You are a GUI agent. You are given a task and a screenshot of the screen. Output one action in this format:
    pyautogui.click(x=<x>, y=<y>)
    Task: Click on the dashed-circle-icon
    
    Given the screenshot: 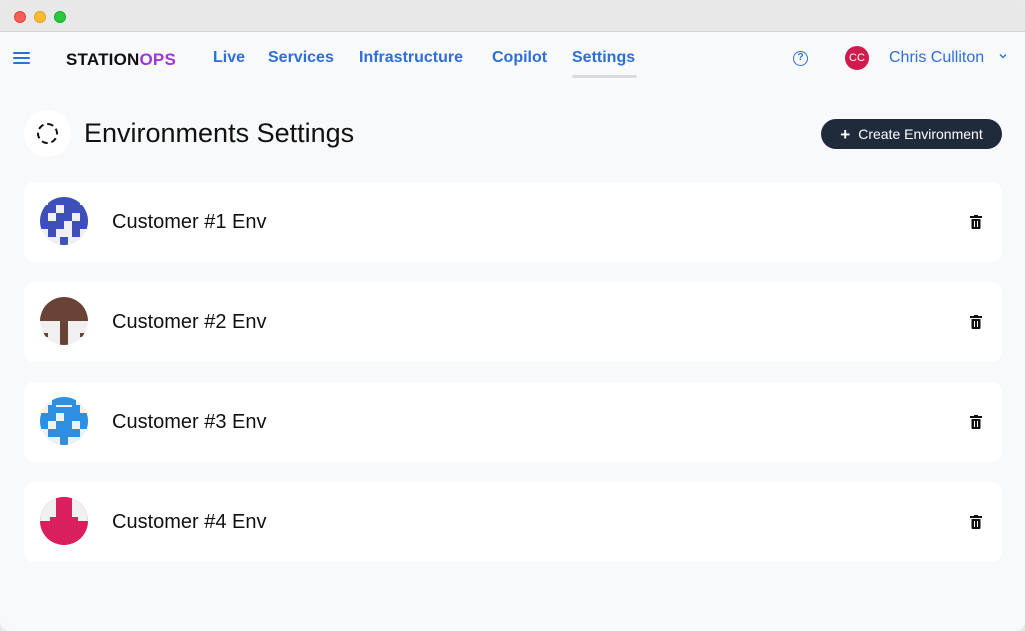 What is the action you would take?
    pyautogui.click(x=47, y=133)
    